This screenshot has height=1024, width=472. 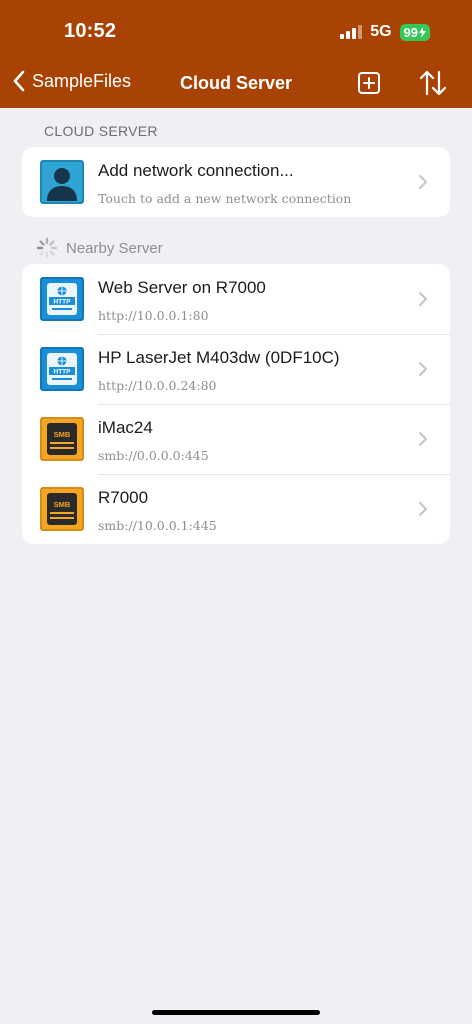 What do you see at coordinates (236, 54) in the screenshot?
I see `top-bar: 10:52 5G 99 SampleFiles Cloud Server` at bounding box center [236, 54].